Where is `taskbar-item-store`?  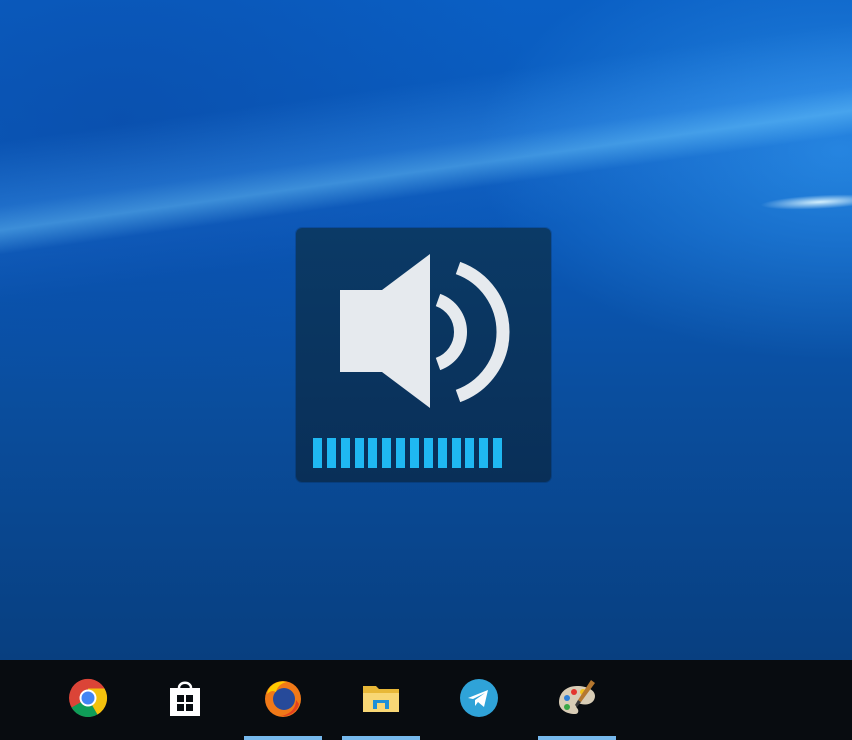
taskbar-item-store is located at coordinates (185, 700).